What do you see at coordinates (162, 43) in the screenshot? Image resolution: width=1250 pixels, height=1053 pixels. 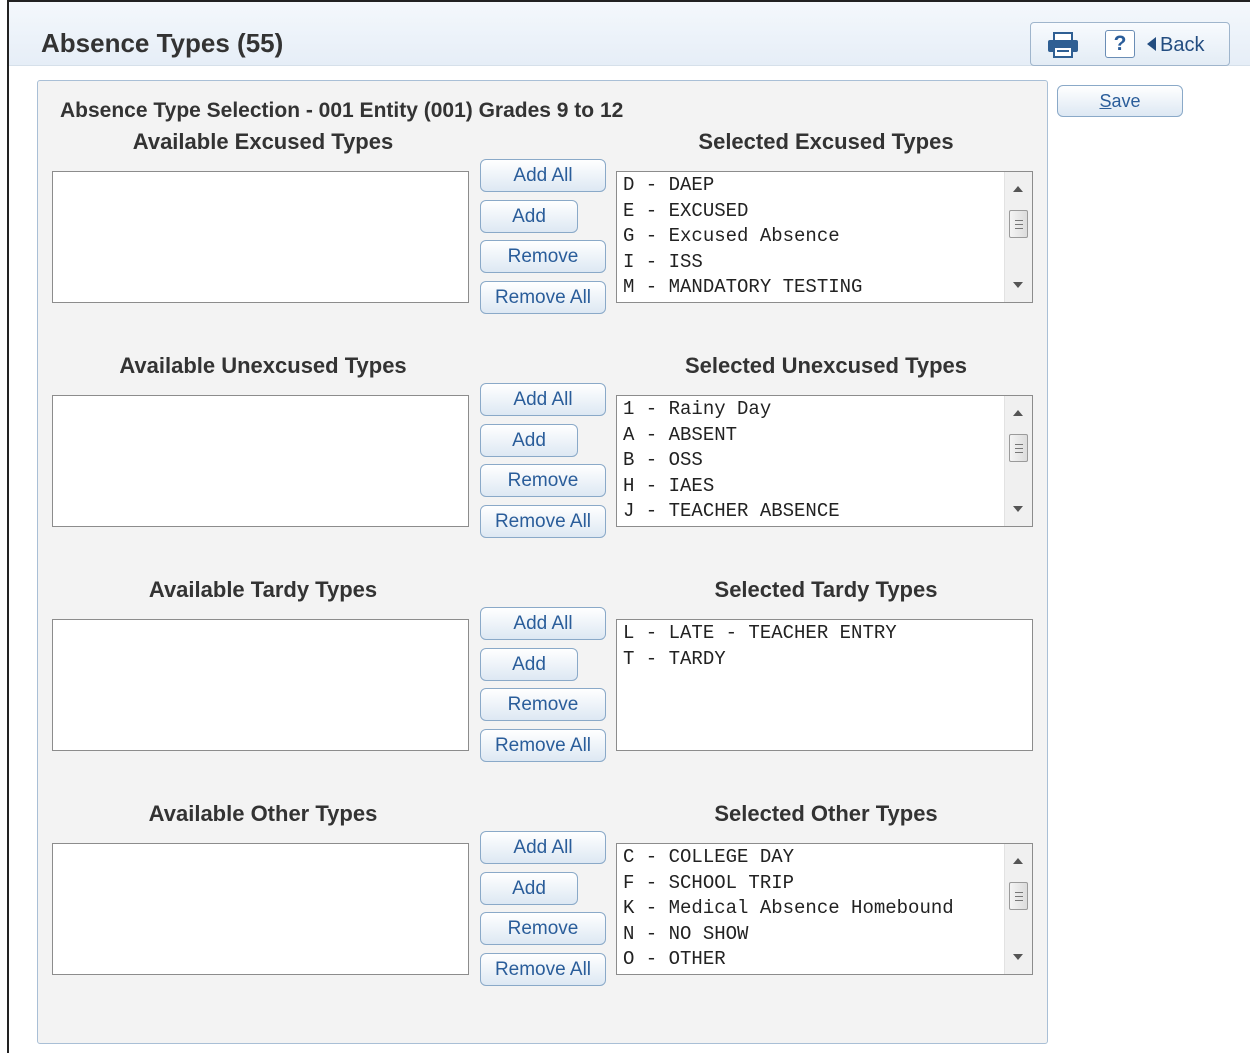 I see `page-title: Absence Types (55)` at bounding box center [162, 43].